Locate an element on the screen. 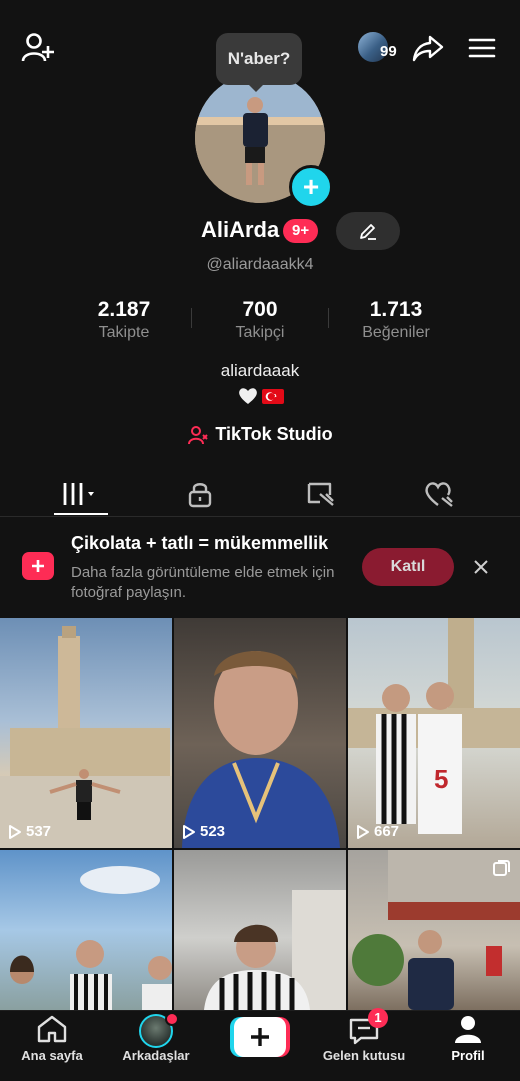  visitor-count: 99 is located at coordinates (388, 51).